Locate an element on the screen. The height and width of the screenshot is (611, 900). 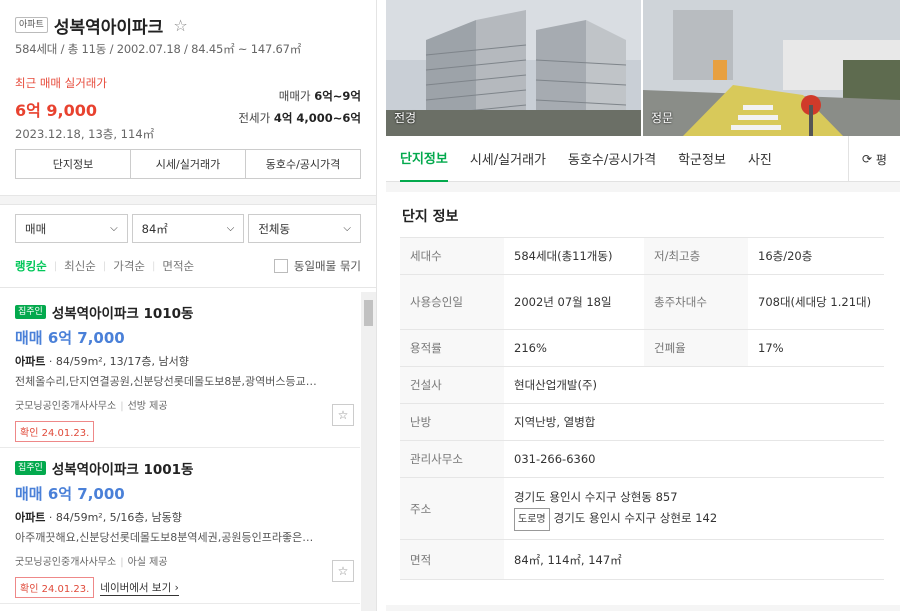
info-value: 지역난방, 열병합 is located at coordinates (694, 422).